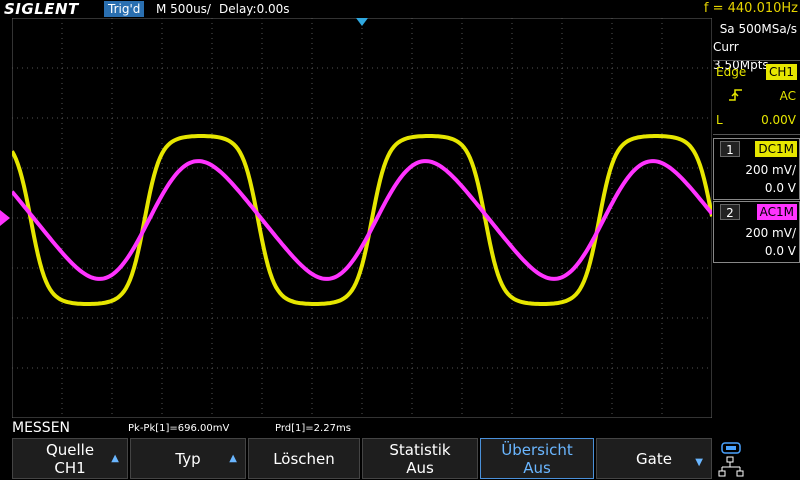 The width and height of the screenshot is (800, 480). I want to click on ch1-number: 1, so click(730, 149).